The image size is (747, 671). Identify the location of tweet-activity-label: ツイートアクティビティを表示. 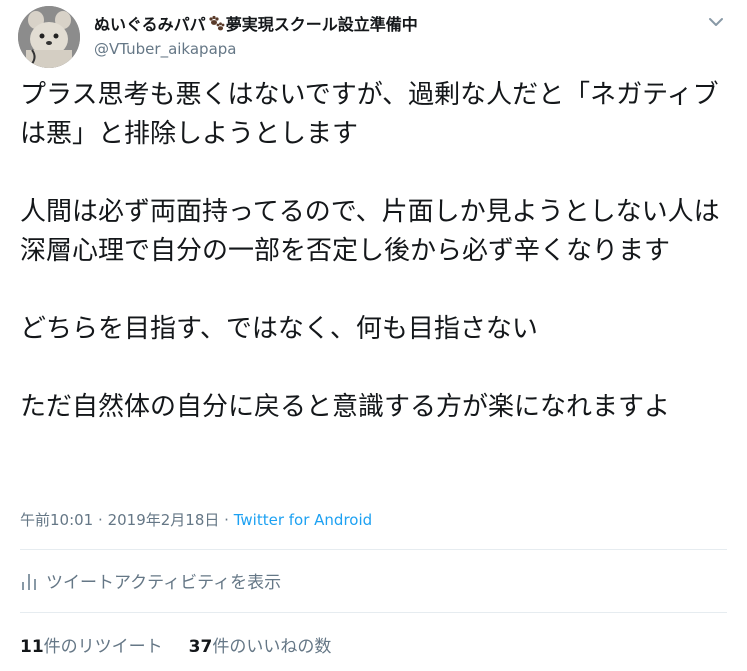
(164, 583).